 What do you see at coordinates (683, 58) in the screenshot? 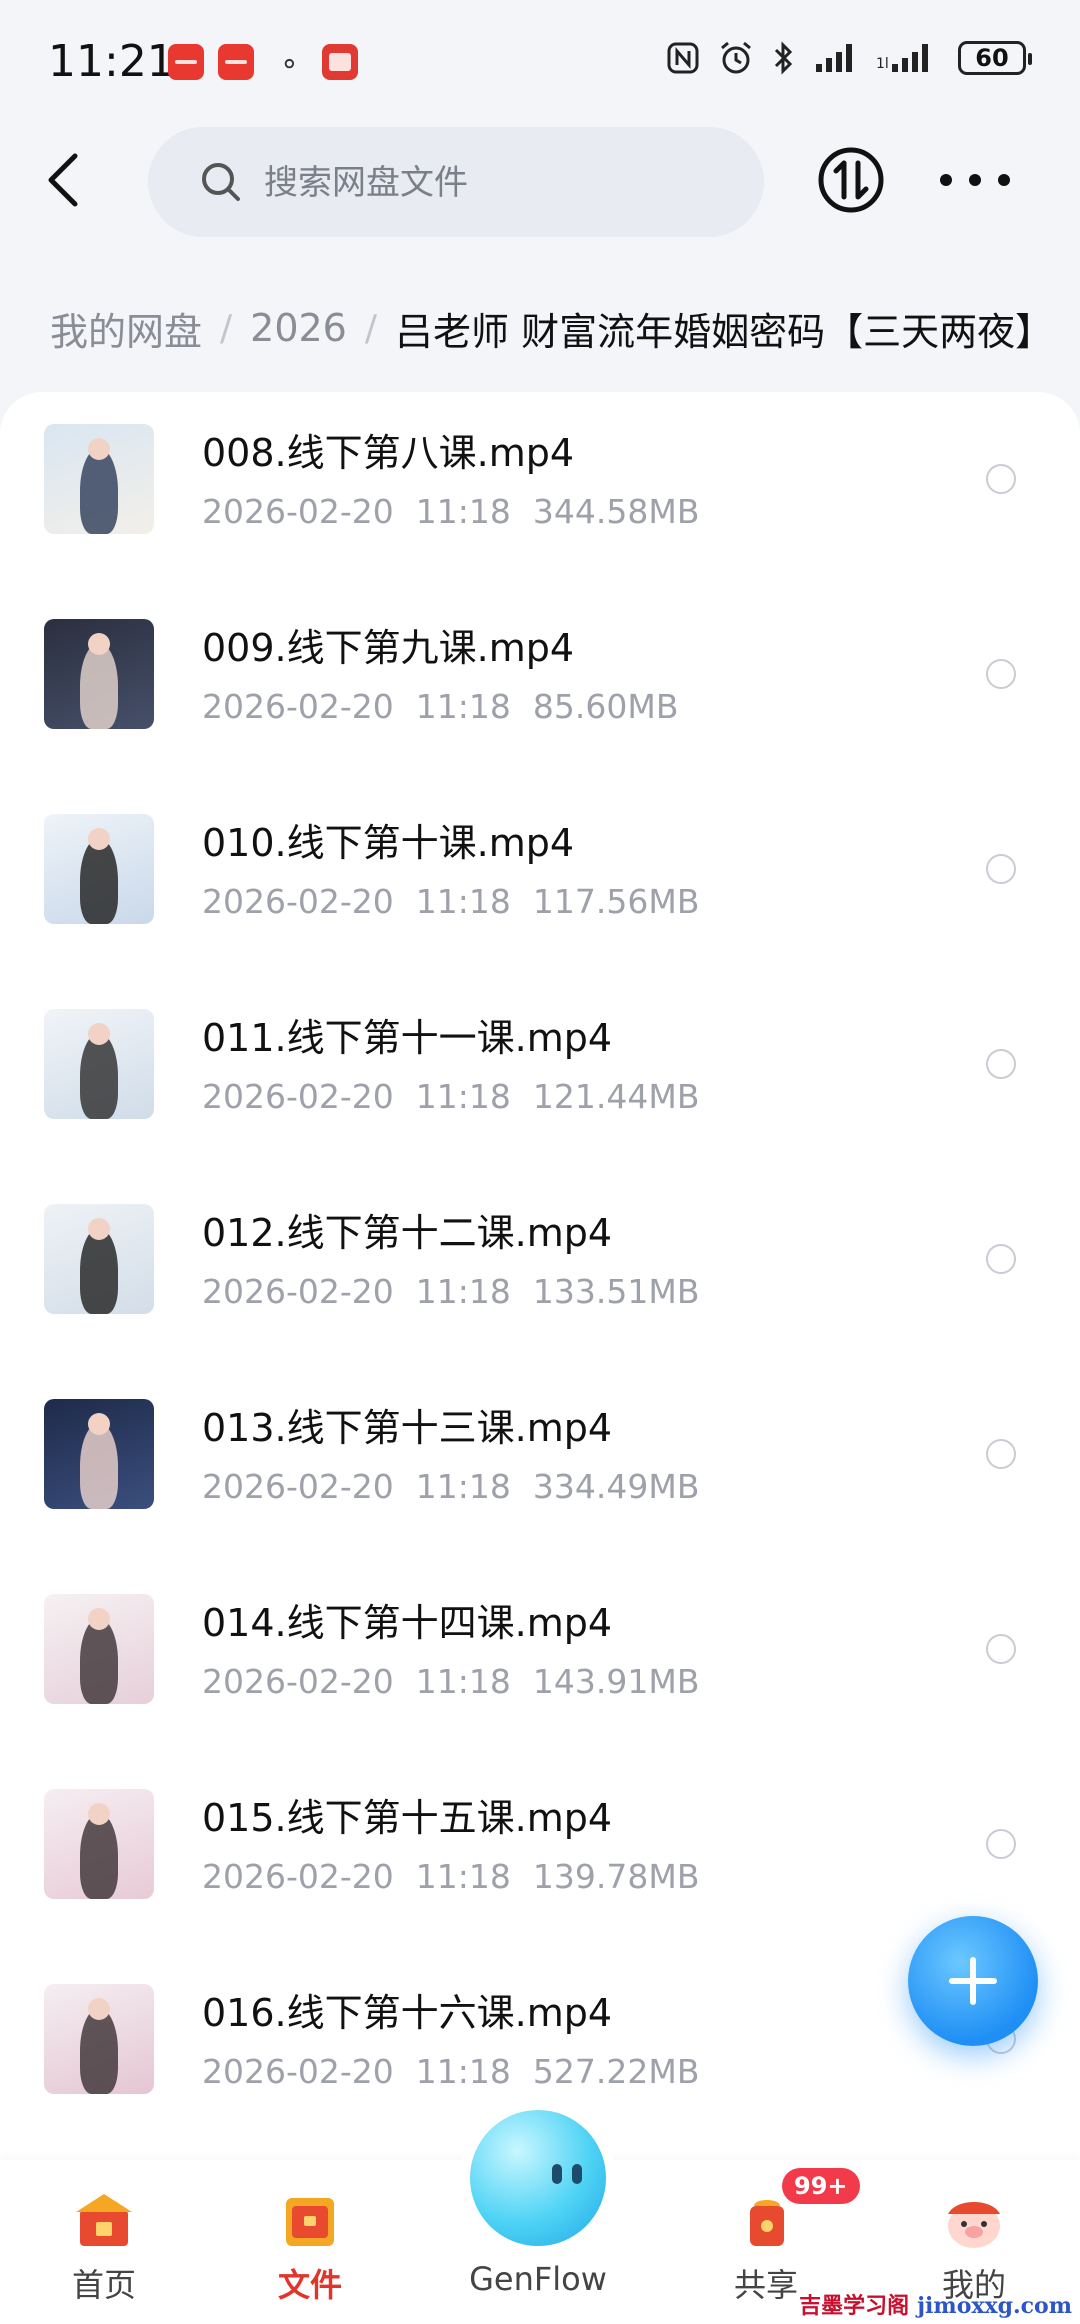
I see `nfc-icon` at bounding box center [683, 58].